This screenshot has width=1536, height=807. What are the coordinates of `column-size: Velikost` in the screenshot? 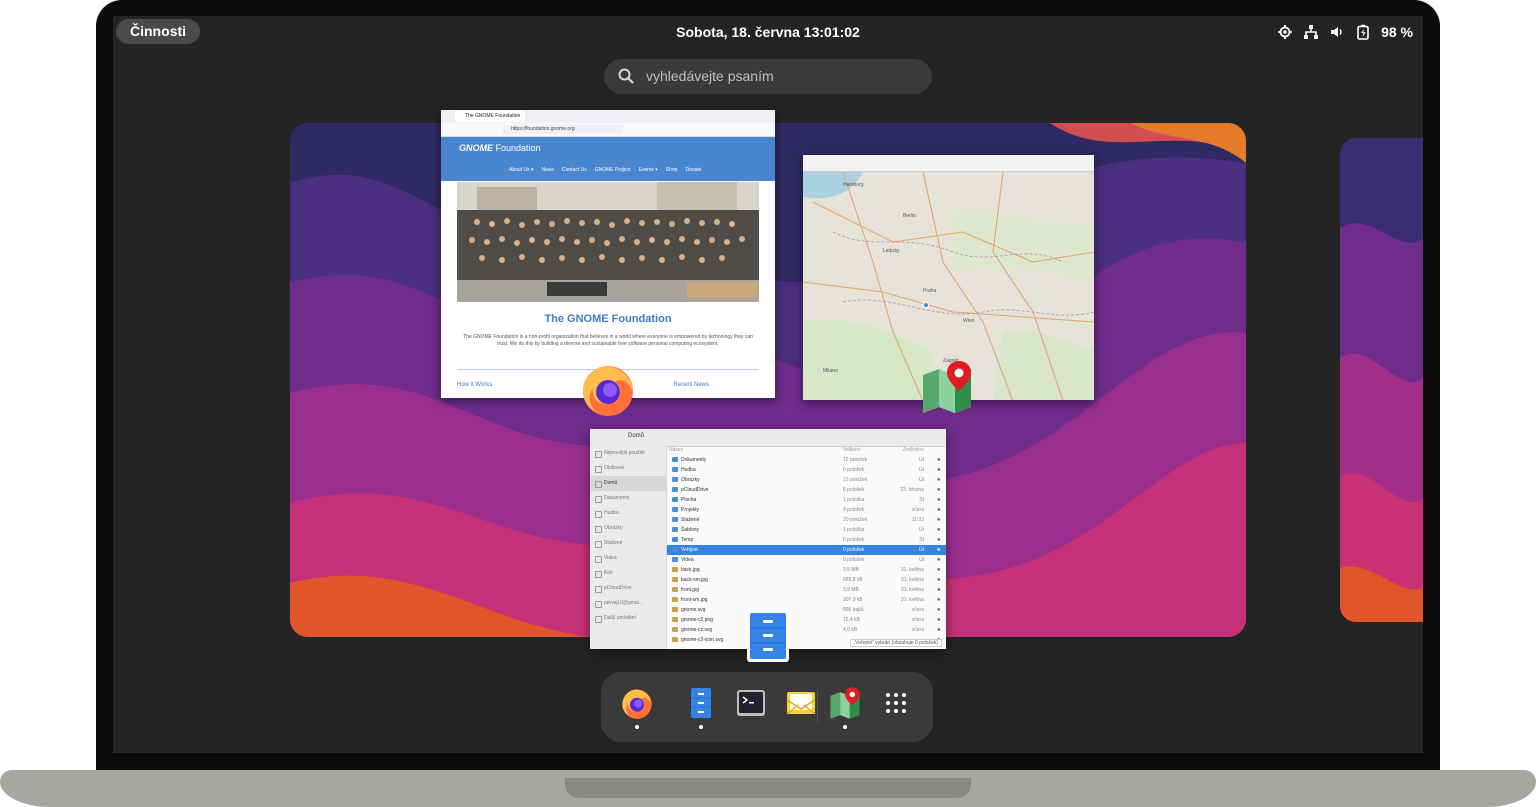 It's located at (851, 450).